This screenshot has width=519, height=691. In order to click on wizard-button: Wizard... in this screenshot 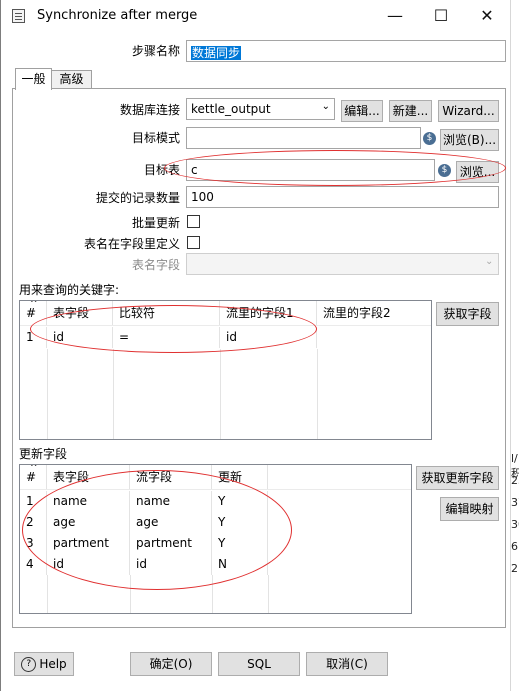, I will do `click(468, 111)`.